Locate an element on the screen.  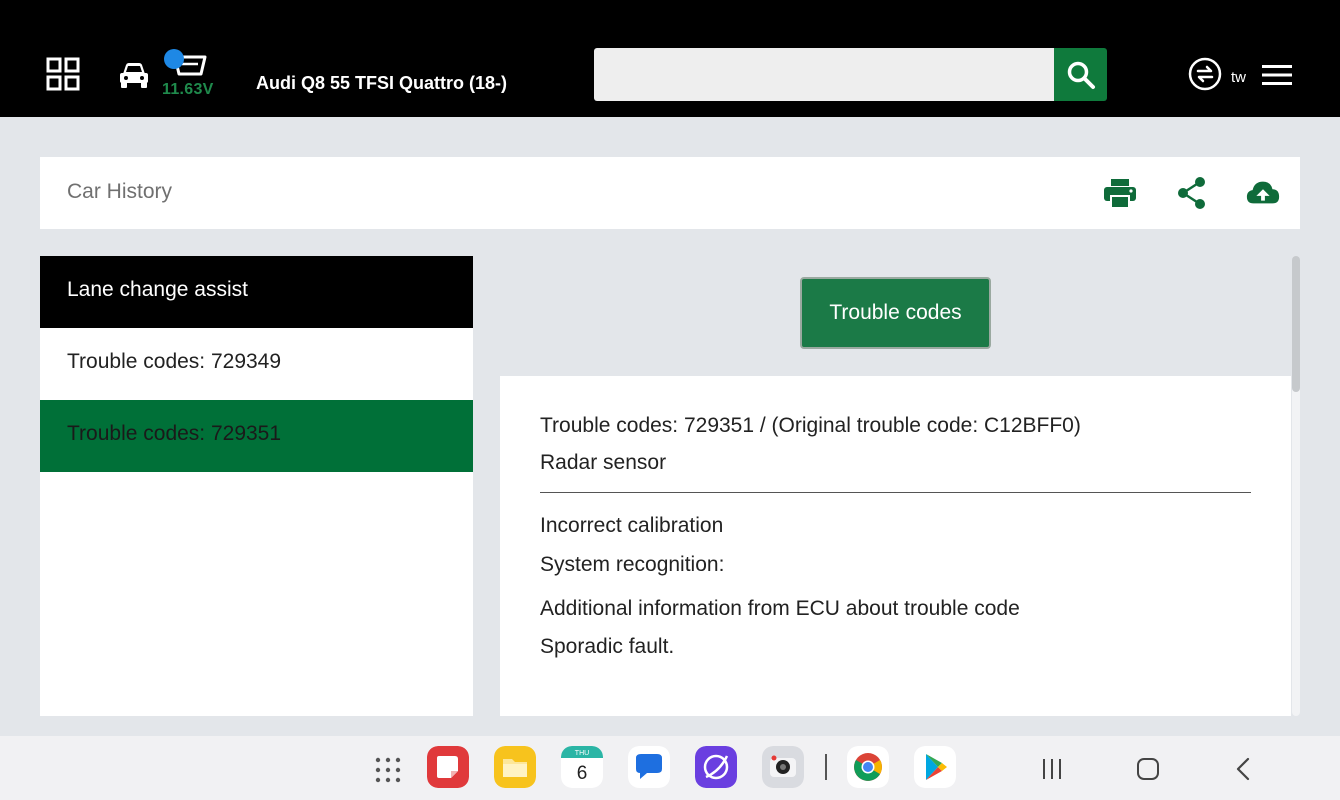
app-drawer-icon is located at coordinates (388, 770).